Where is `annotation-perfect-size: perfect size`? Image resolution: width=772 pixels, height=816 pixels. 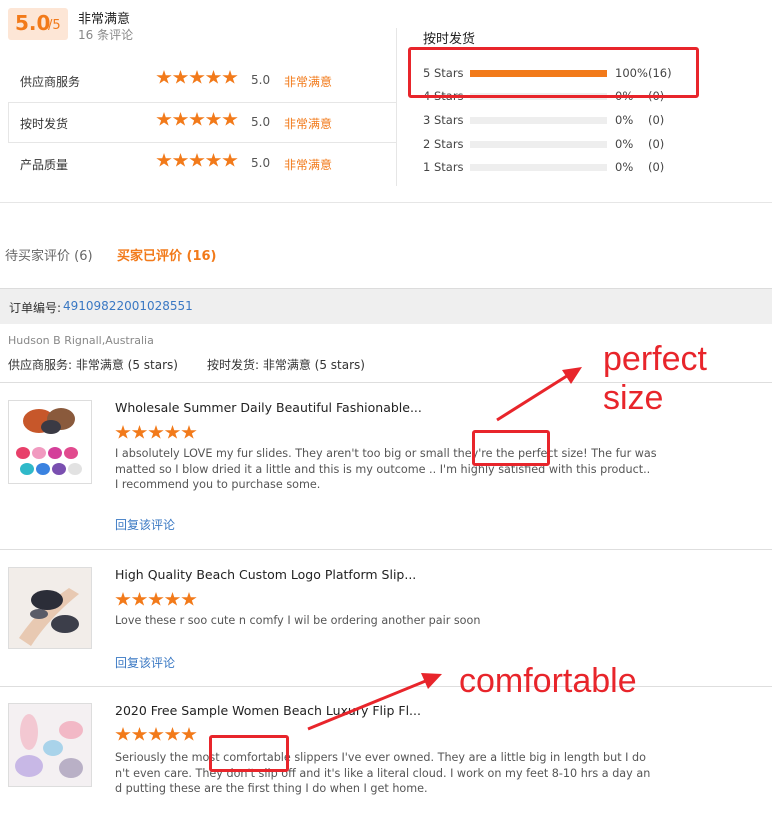
annotation-perfect-size: perfect size is located at coordinates (655, 379).